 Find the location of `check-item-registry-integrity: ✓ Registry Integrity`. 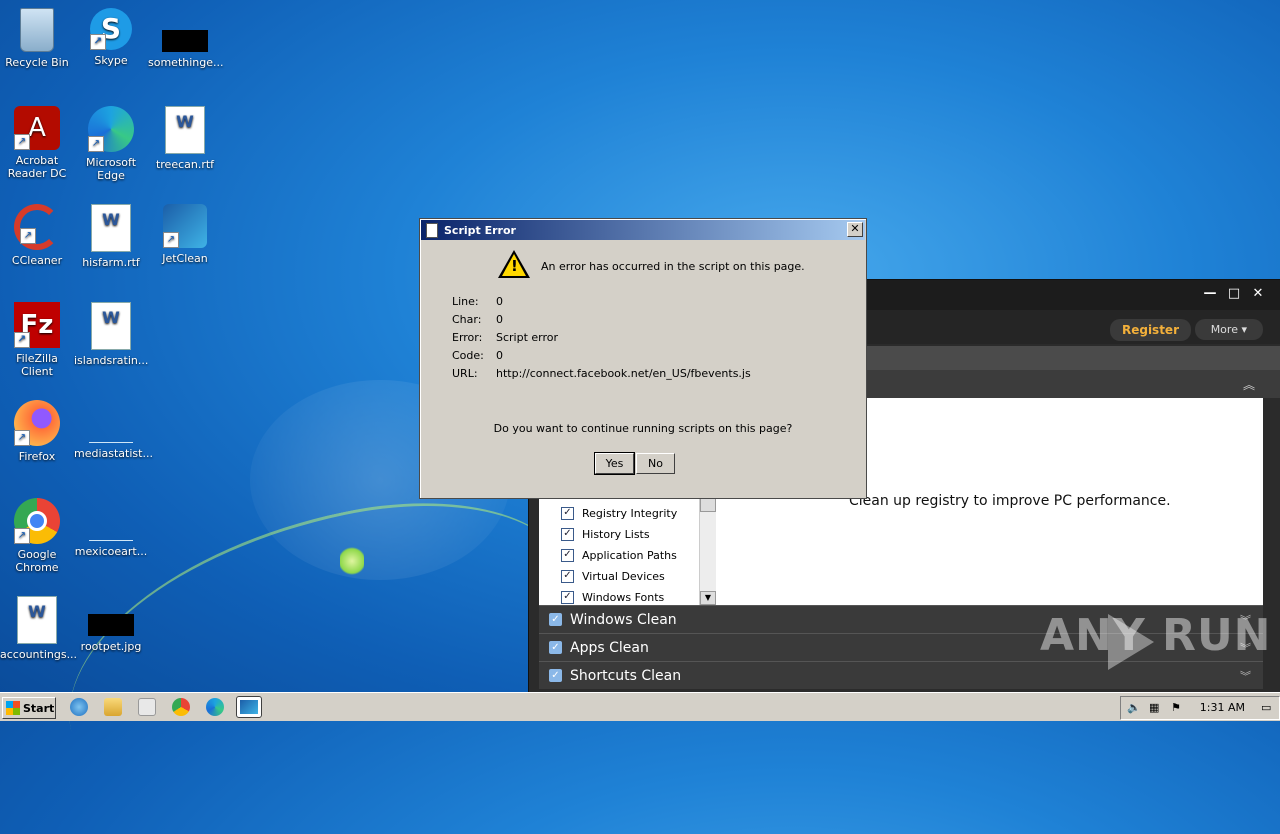

check-item-registry-integrity: ✓ Registry Integrity is located at coordinates (619, 513).